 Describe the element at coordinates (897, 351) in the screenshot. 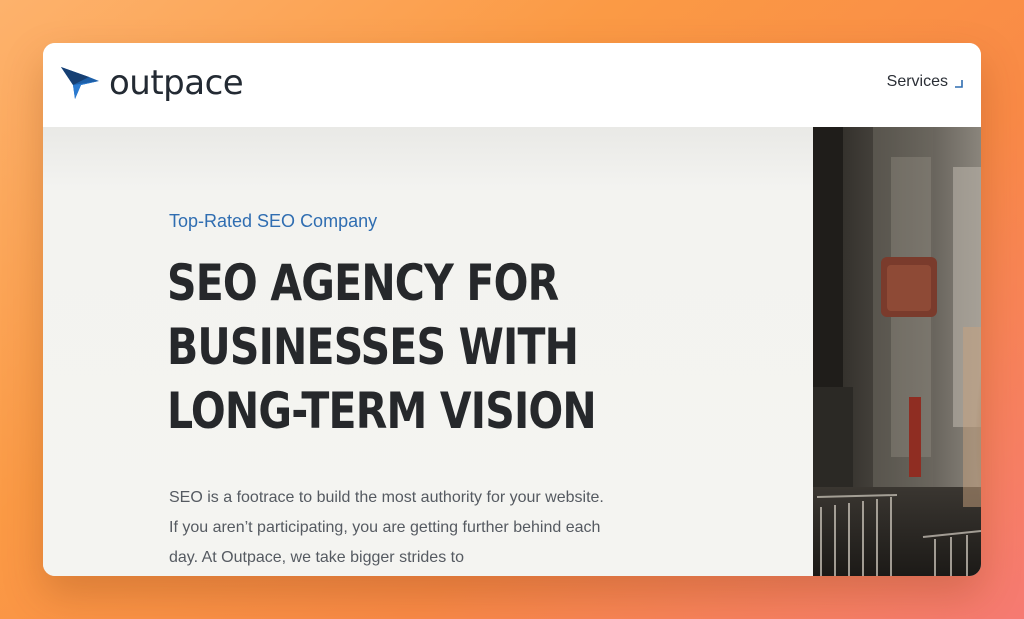

I see `hero-photo` at that location.